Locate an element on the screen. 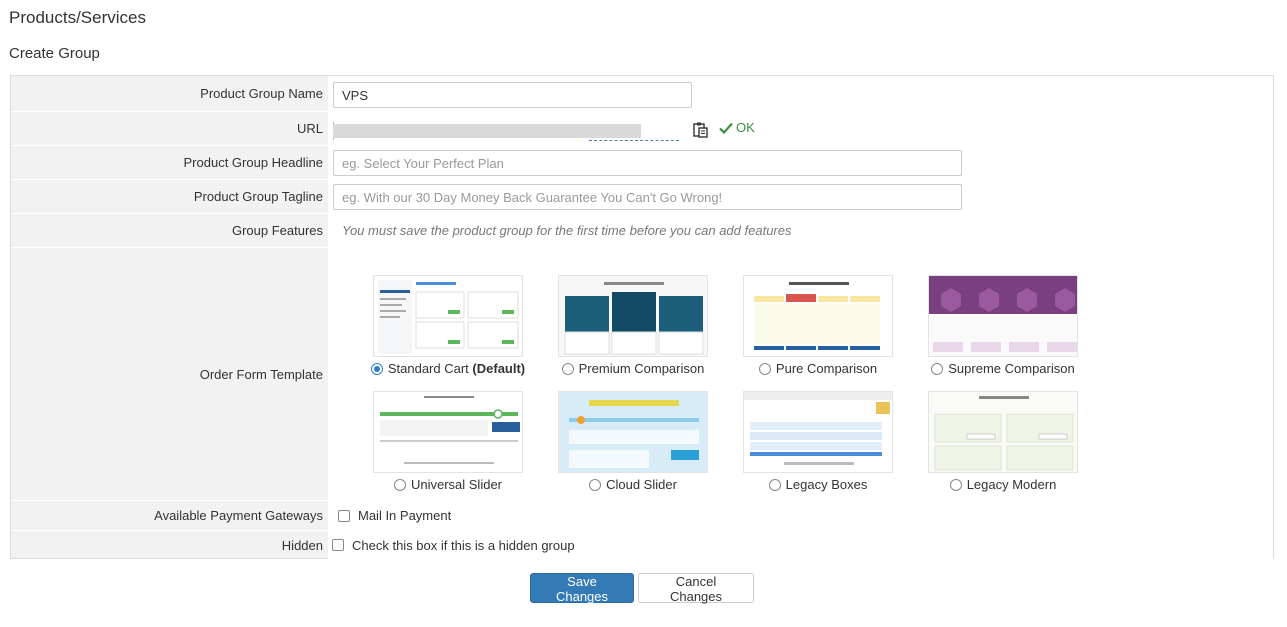 This screenshot has height=627, width=1287. tagline-input is located at coordinates (647, 197).